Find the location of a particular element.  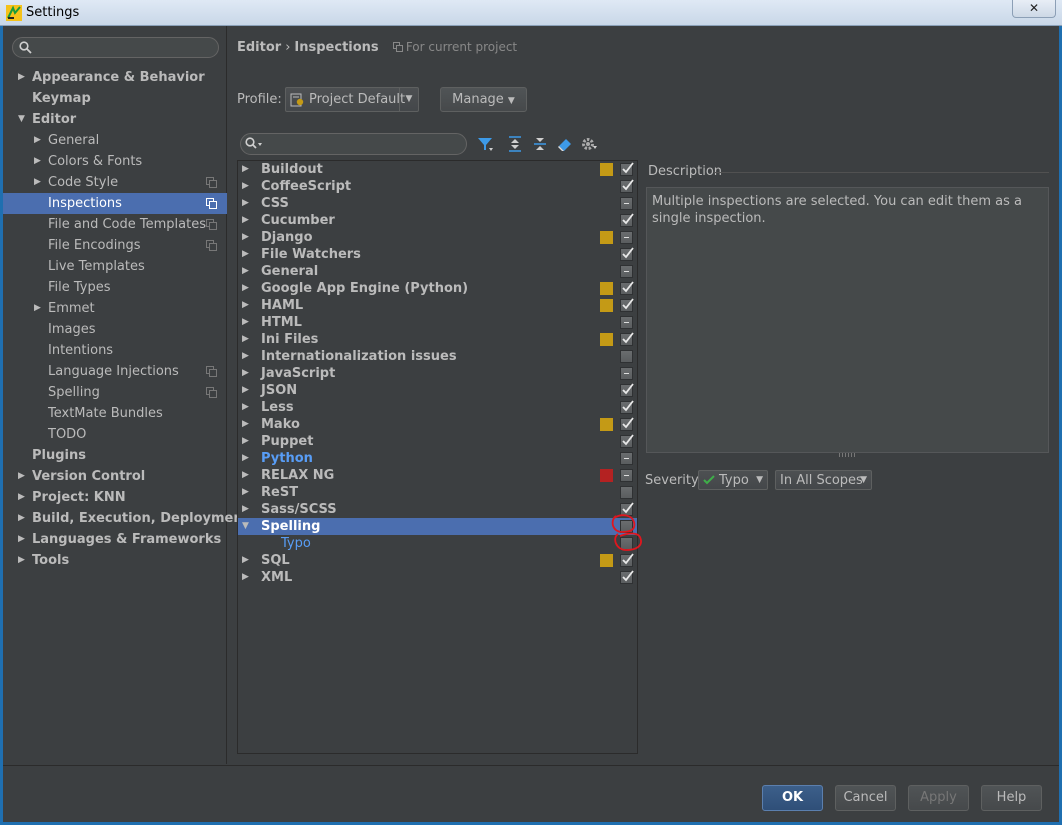

tree-row: ▶ CSS is located at coordinates (437, 203).